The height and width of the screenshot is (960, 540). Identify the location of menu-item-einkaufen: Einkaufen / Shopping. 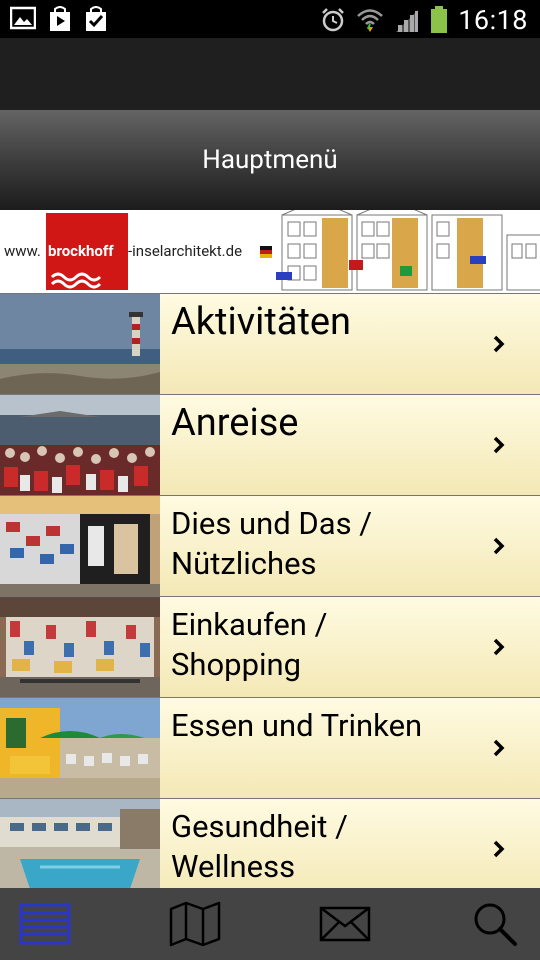
(270, 646).